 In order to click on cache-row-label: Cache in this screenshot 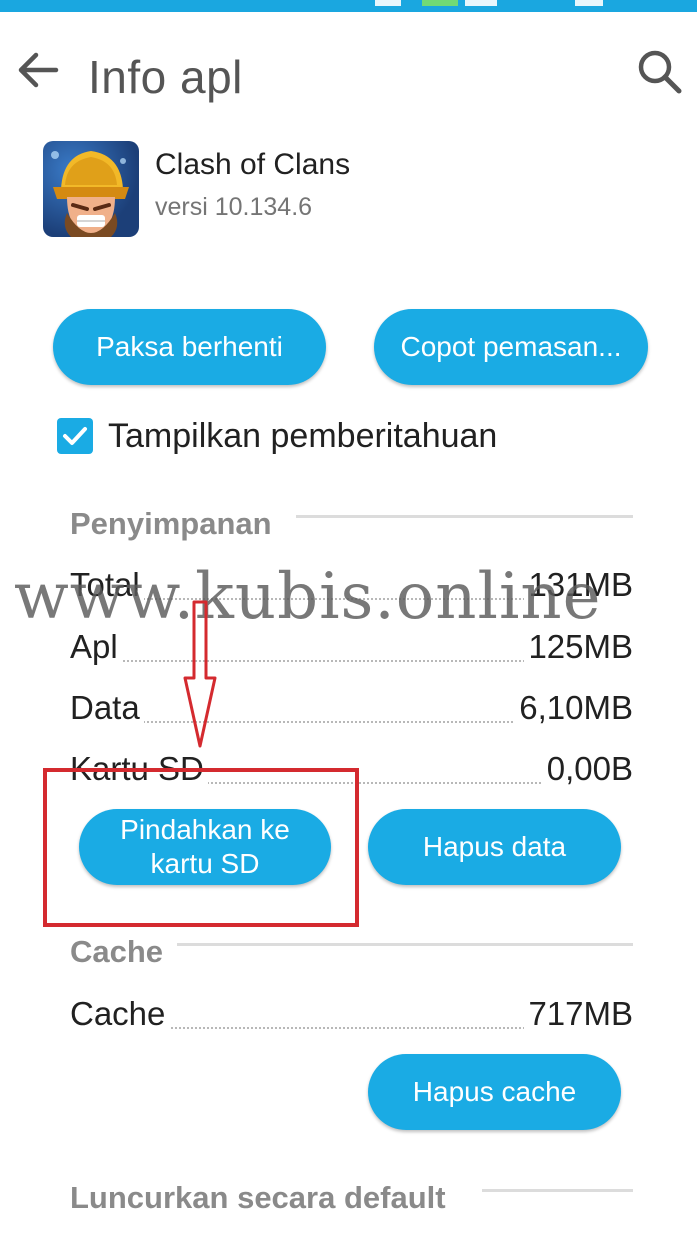, I will do `click(120, 1014)`.